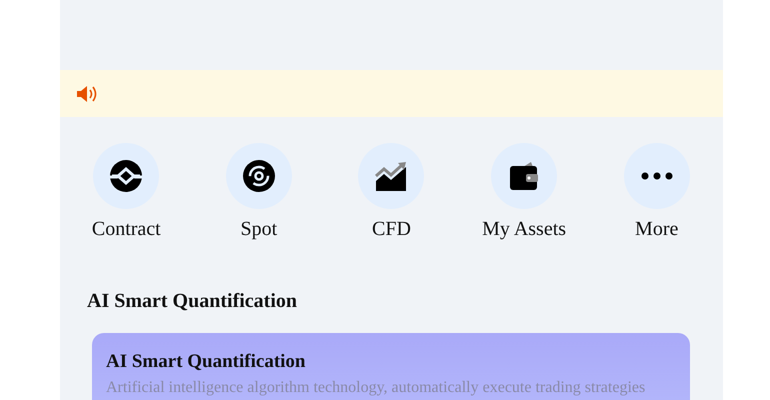 The height and width of the screenshot is (400, 770). Describe the element at coordinates (192, 301) in the screenshot. I see `section-title: AI Smart Quantification` at that location.